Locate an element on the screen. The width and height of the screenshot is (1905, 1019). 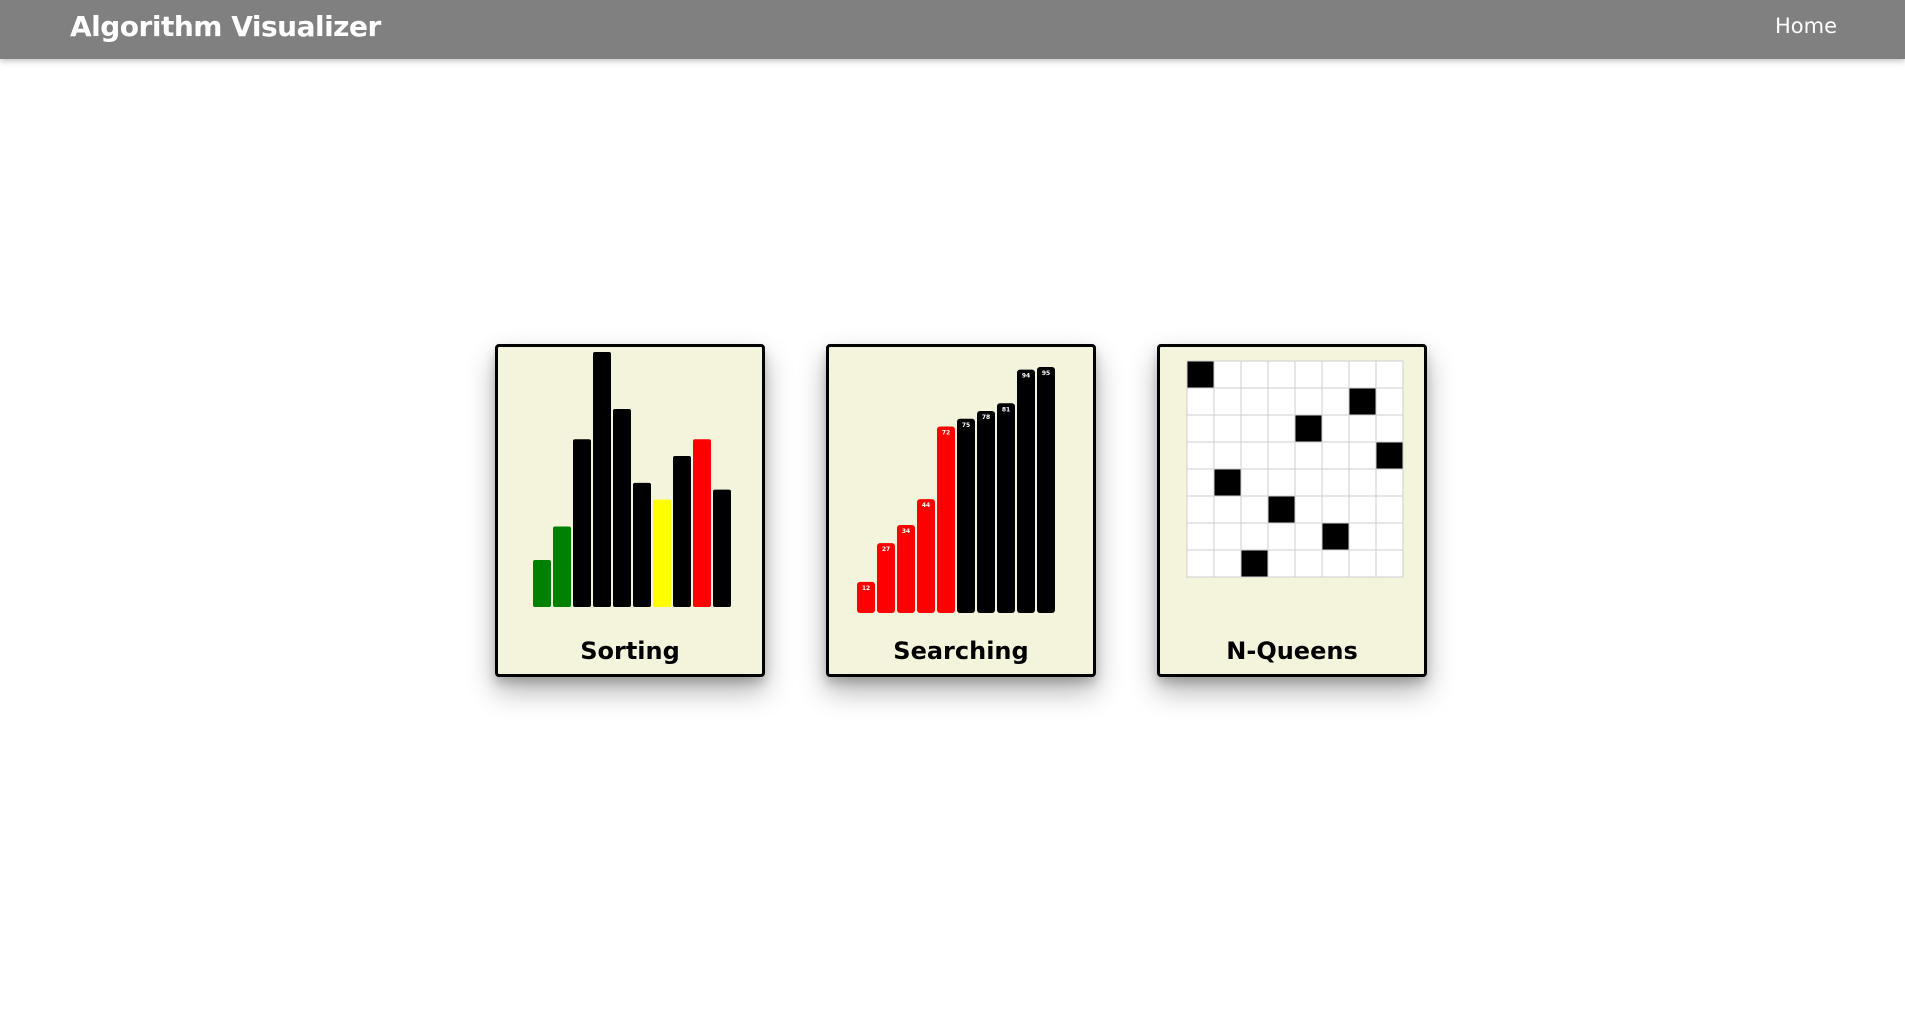
searching-bar-value: 78 is located at coordinates (986, 417).